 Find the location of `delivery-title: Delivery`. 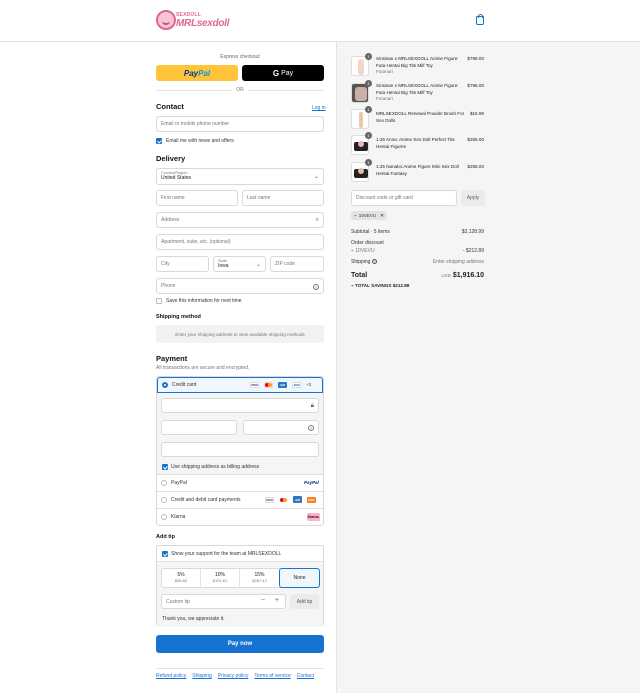

delivery-title: Delivery is located at coordinates (171, 158).